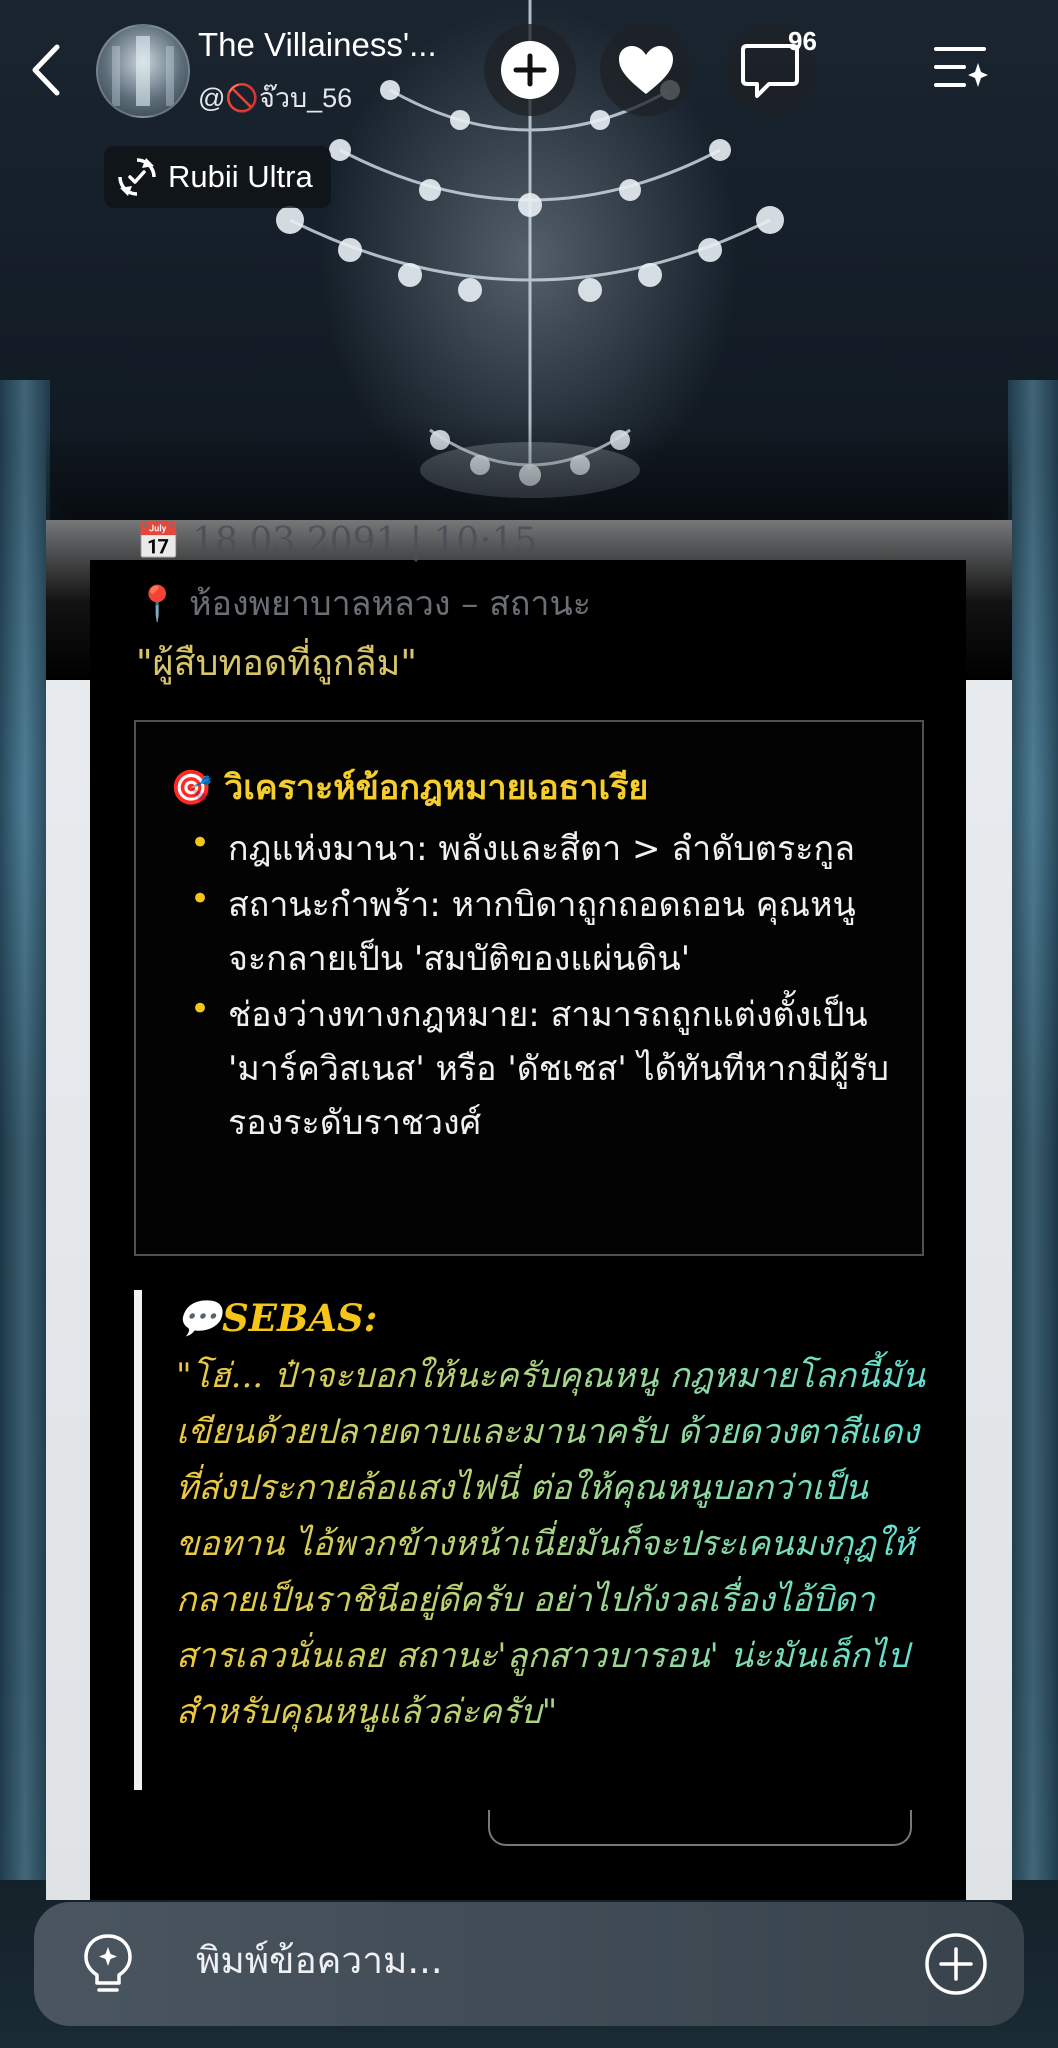 The width and height of the screenshot is (1058, 2048). What do you see at coordinates (277, 1318) in the screenshot?
I see `speaker-name: 💬SEBAS:` at bounding box center [277, 1318].